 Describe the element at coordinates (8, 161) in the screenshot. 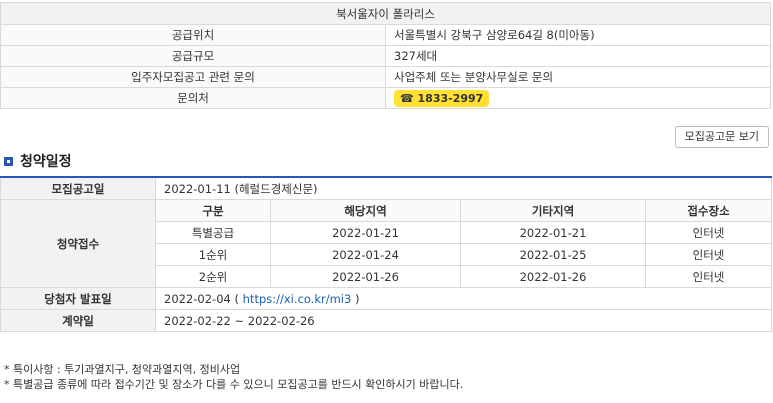

I see `square-bullet-icon` at that location.